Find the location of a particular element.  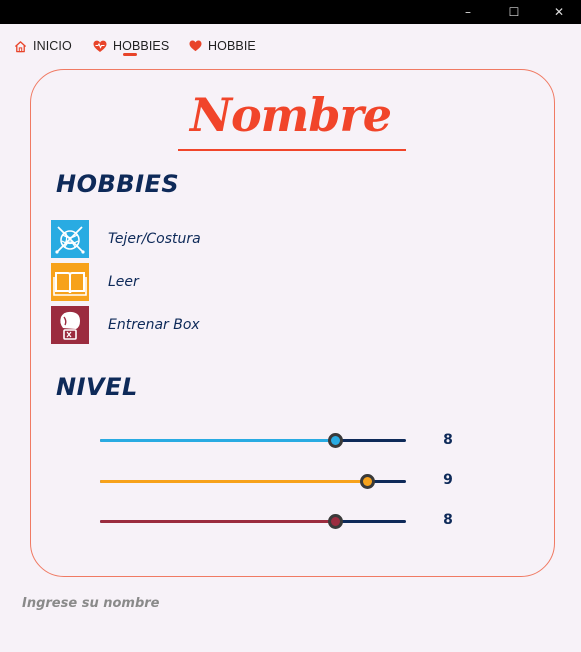

level-slider-box is located at coordinates (253, 521).